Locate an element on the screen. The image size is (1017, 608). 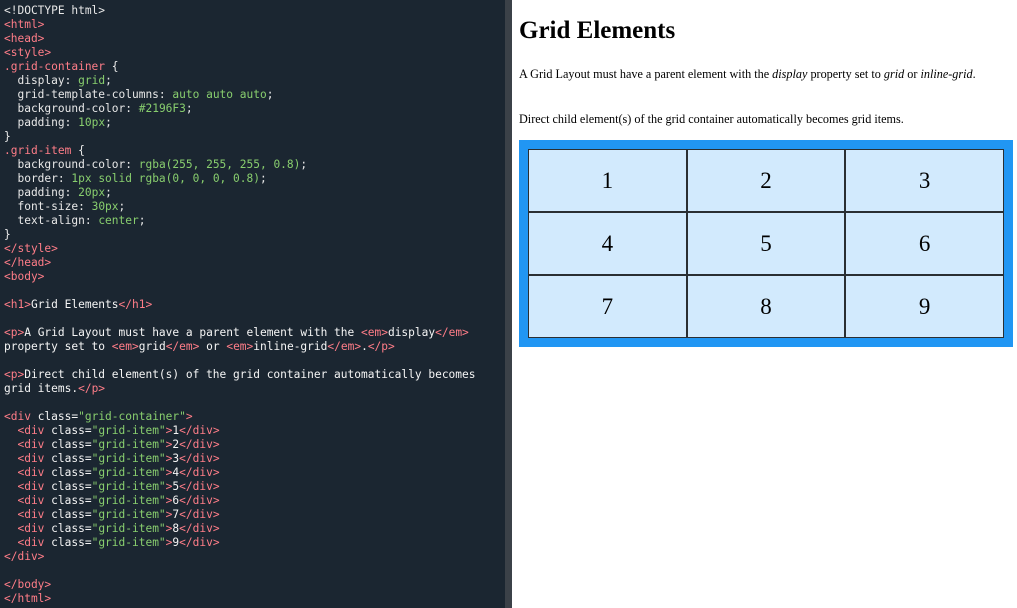
grid-item: 3 is located at coordinates (924, 180).